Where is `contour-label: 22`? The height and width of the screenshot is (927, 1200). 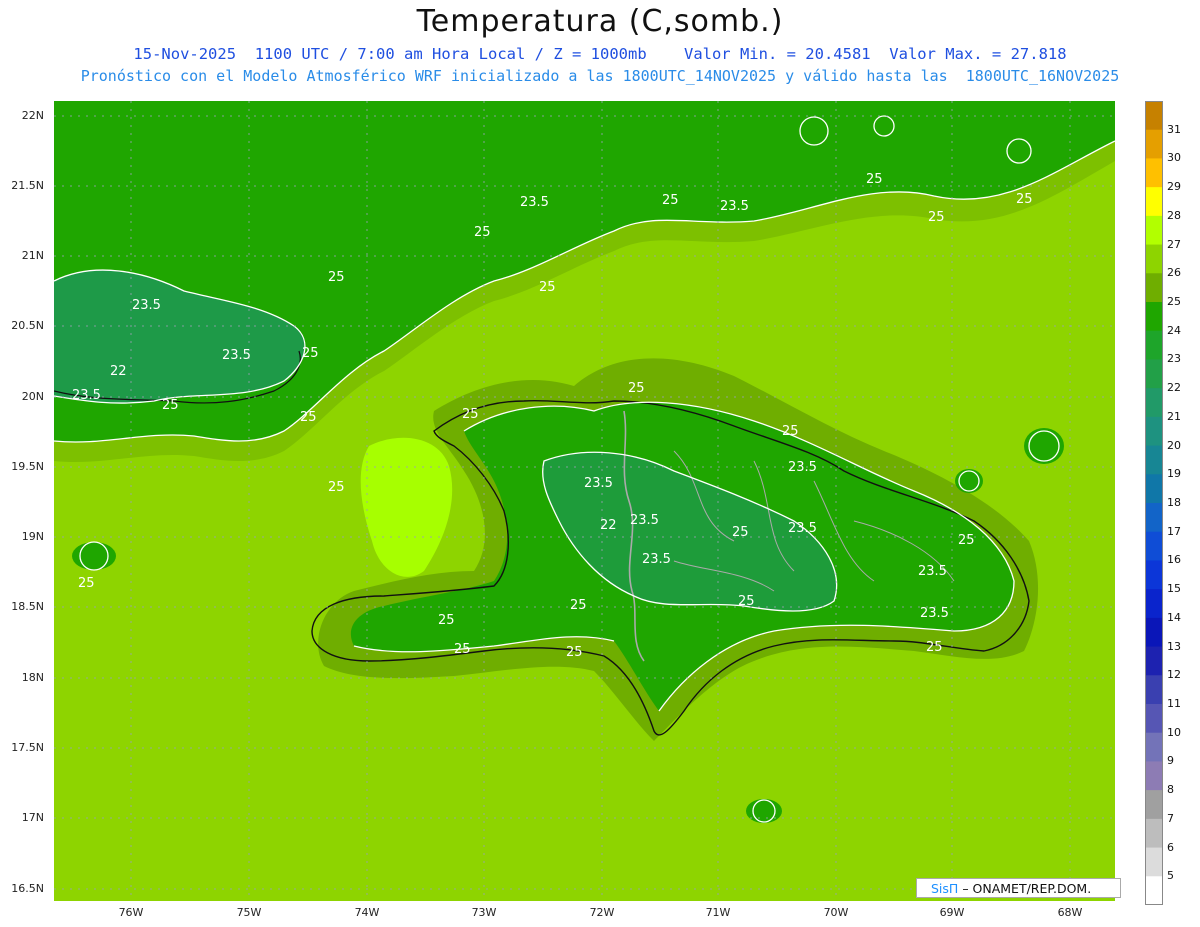 contour-label: 22 is located at coordinates (608, 525).